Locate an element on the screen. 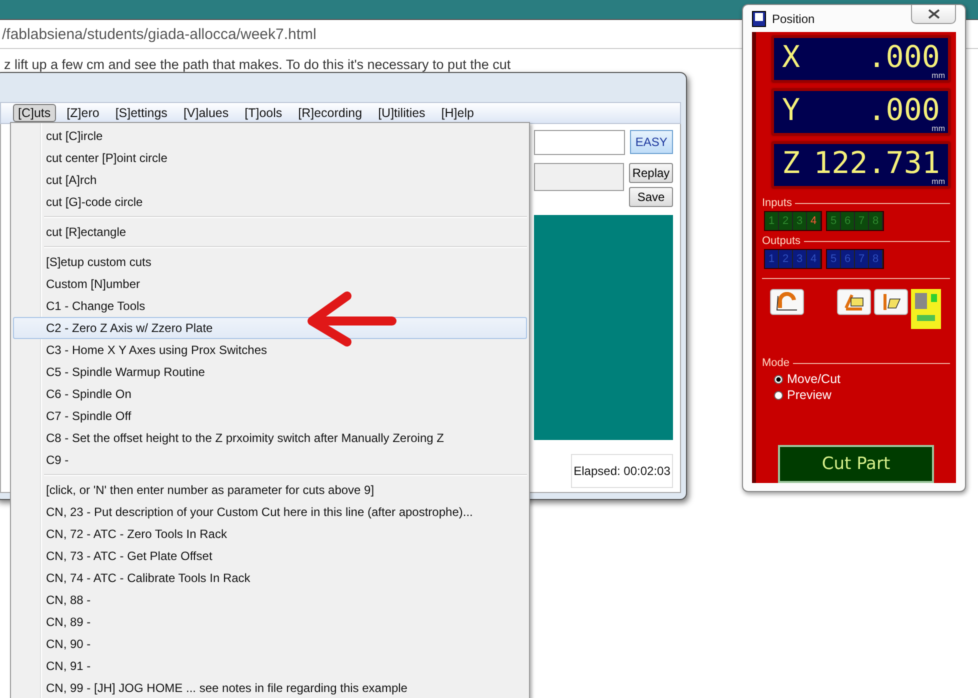  output-indicator: 8 is located at coordinates (876, 259).